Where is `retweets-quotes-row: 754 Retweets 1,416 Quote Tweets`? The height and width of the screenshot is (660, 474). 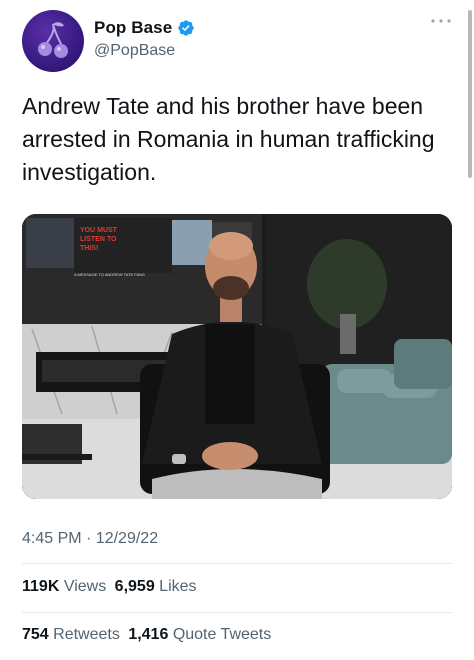 retweets-quotes-row: 754 Retweets 1,416 Quote Tweets is located at coordinates (146, 635).